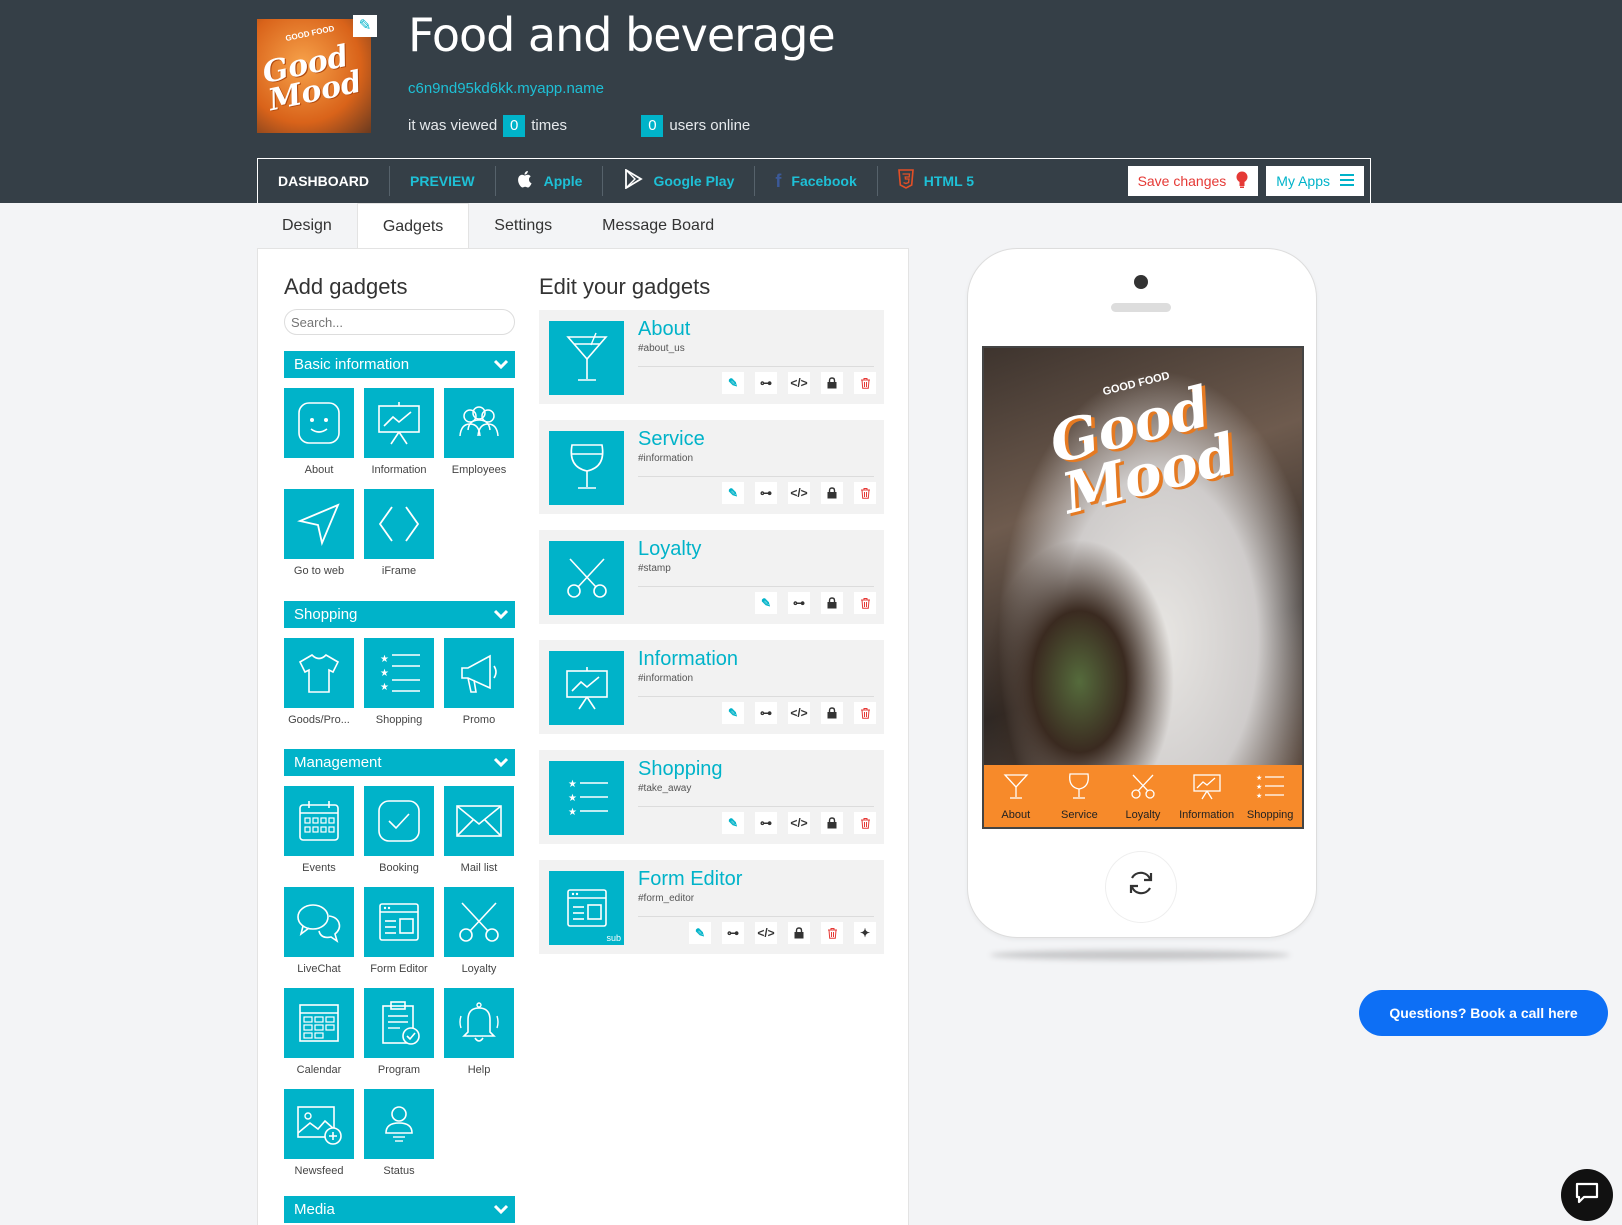 The width and height of the screenshot is (1622, 1225). I want to click on support-chat-button, so click(1587, 1195).